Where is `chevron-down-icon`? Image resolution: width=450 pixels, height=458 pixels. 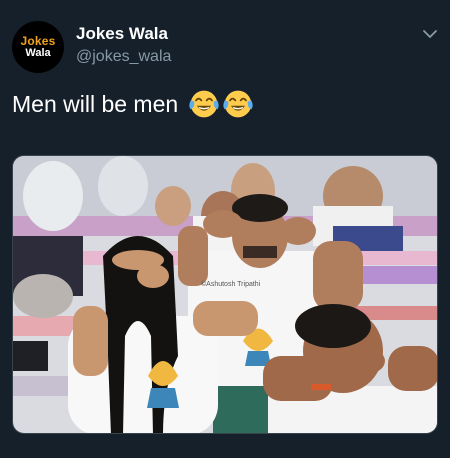
chevron-down-icon is located at coordinates (430, 34).